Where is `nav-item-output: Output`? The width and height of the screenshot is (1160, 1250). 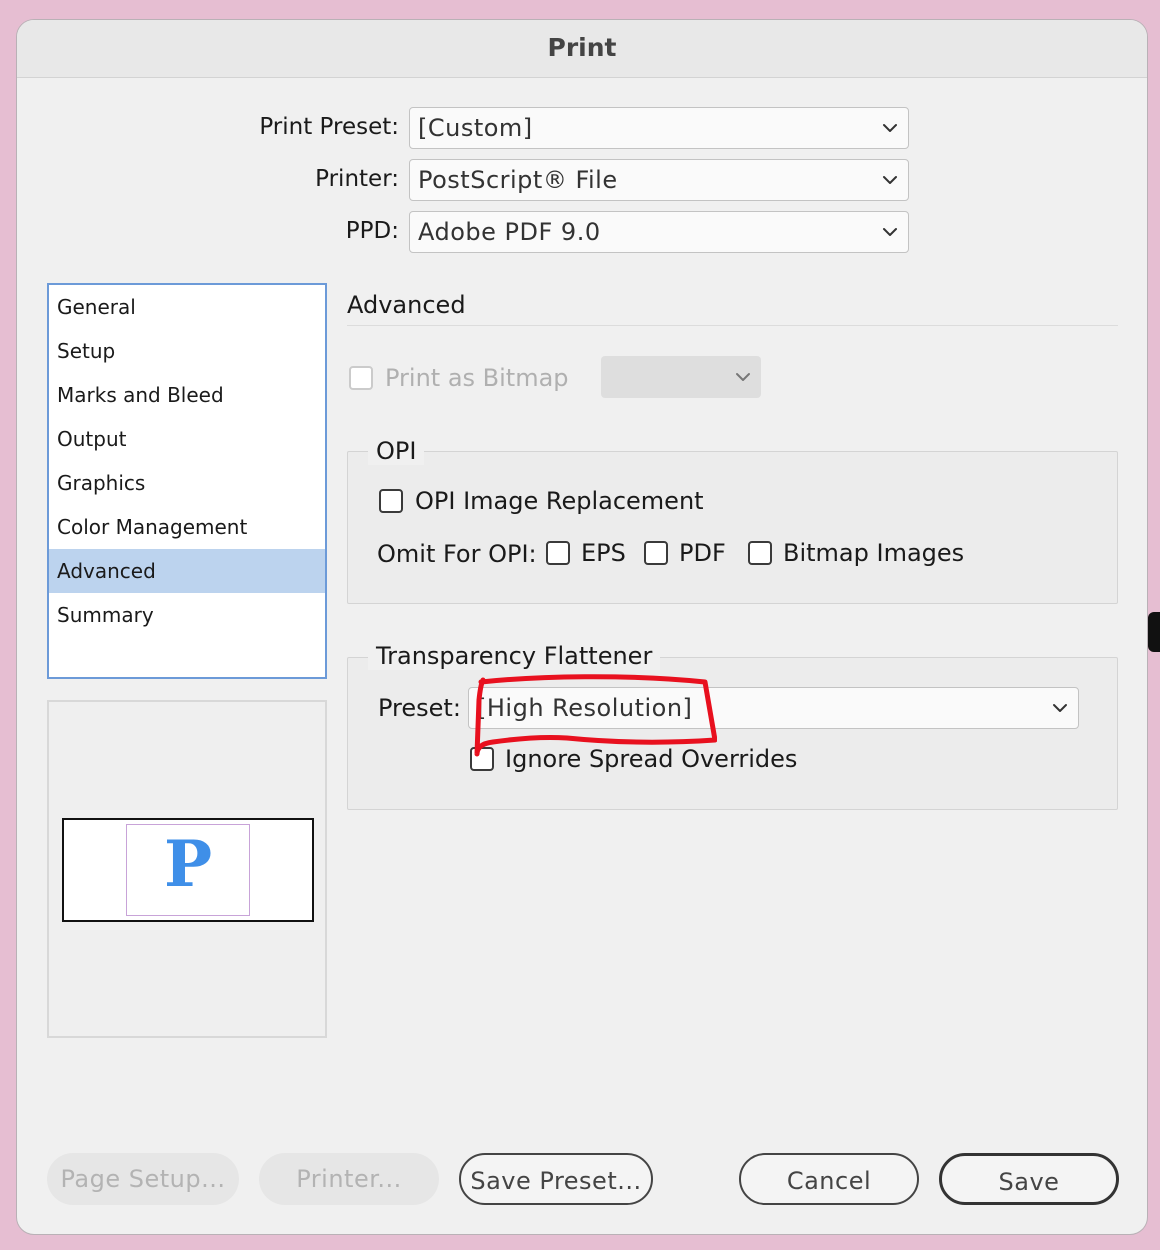
nav-item-output: Output is located at coordinates (187, 439).